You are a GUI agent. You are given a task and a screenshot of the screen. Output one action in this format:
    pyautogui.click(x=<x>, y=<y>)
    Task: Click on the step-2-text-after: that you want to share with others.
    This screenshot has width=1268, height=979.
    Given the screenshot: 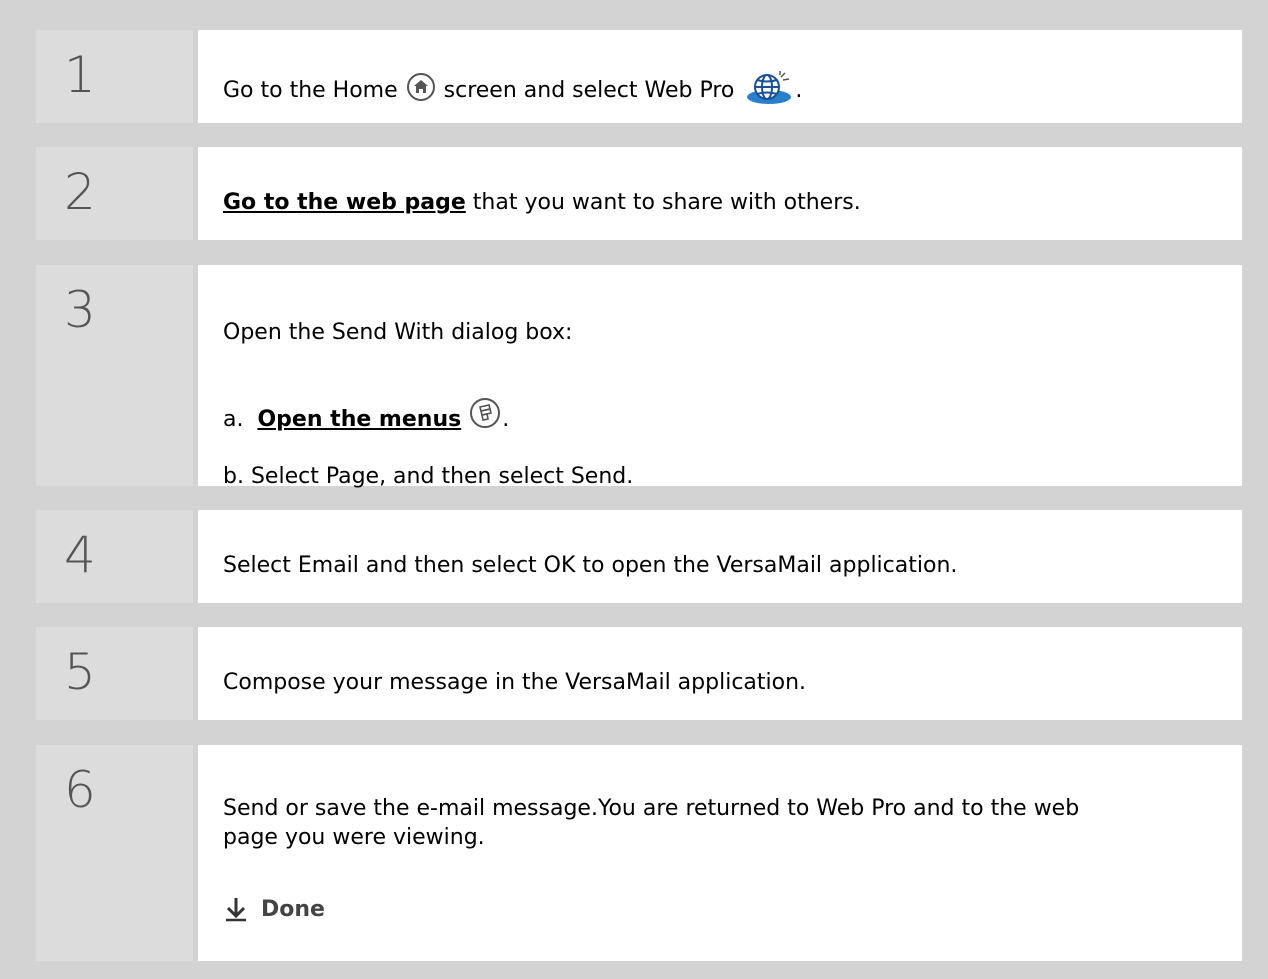 What is the action you would take?
    pyautogui.click(x=663, y=202)
    